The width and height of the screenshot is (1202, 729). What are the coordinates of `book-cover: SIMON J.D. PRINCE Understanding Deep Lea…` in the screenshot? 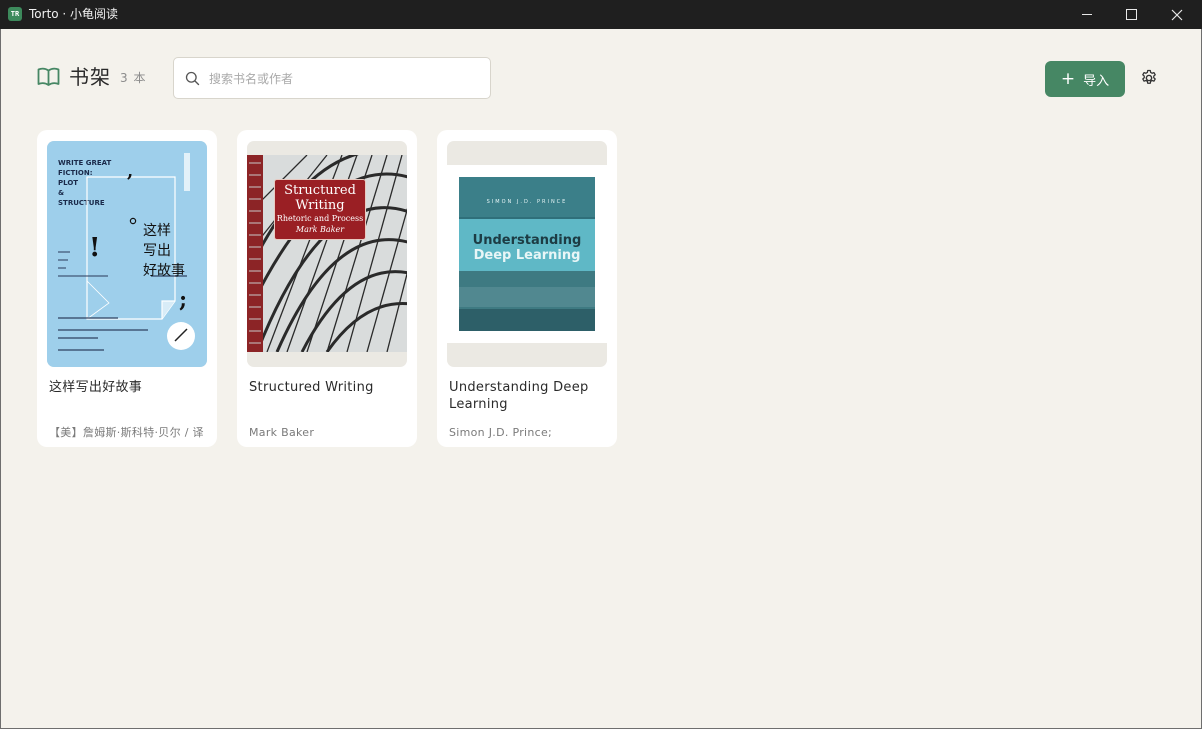 It's located at (527, 254).